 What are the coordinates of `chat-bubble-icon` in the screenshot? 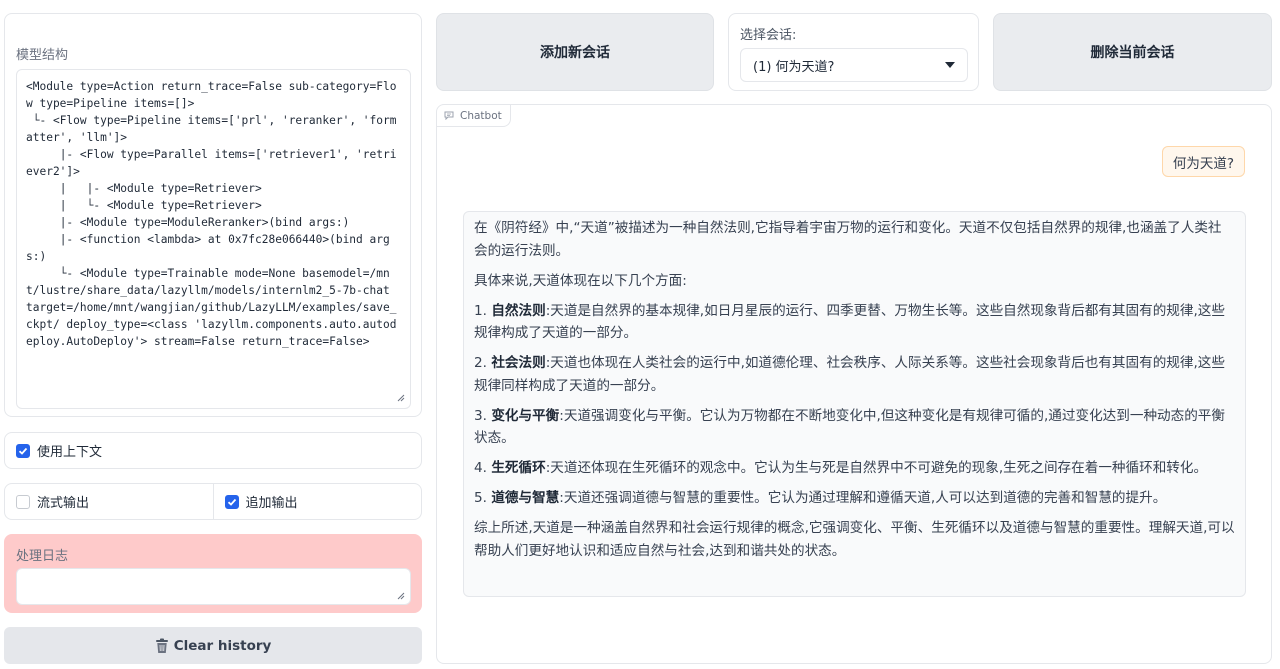 It's located at (449, 115).